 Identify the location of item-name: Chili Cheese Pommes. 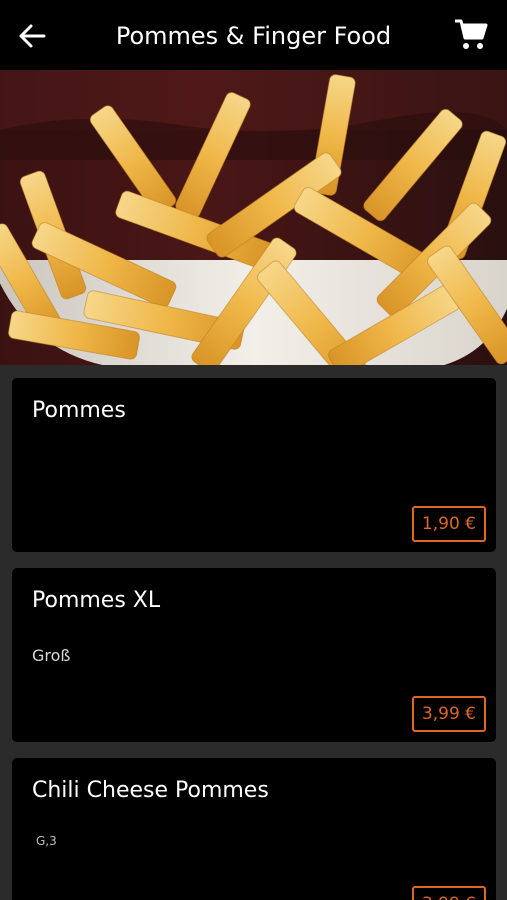
(150, 790).